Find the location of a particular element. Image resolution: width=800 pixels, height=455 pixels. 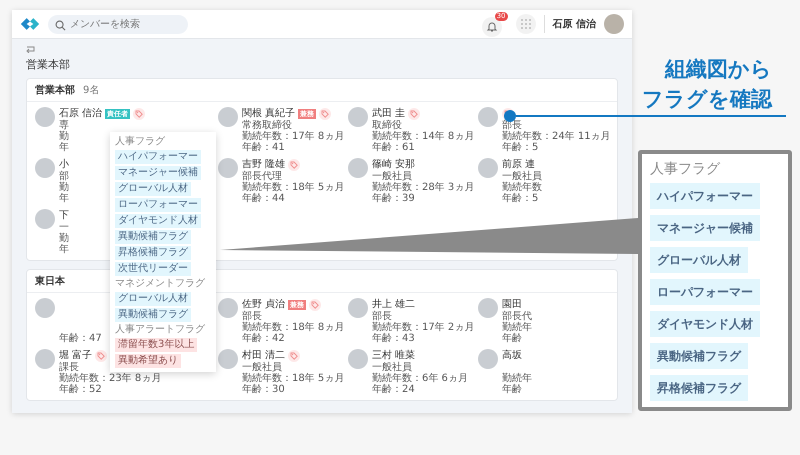

flag-tag: ダイヤモンド人材 is located at coordinates (158, 221).